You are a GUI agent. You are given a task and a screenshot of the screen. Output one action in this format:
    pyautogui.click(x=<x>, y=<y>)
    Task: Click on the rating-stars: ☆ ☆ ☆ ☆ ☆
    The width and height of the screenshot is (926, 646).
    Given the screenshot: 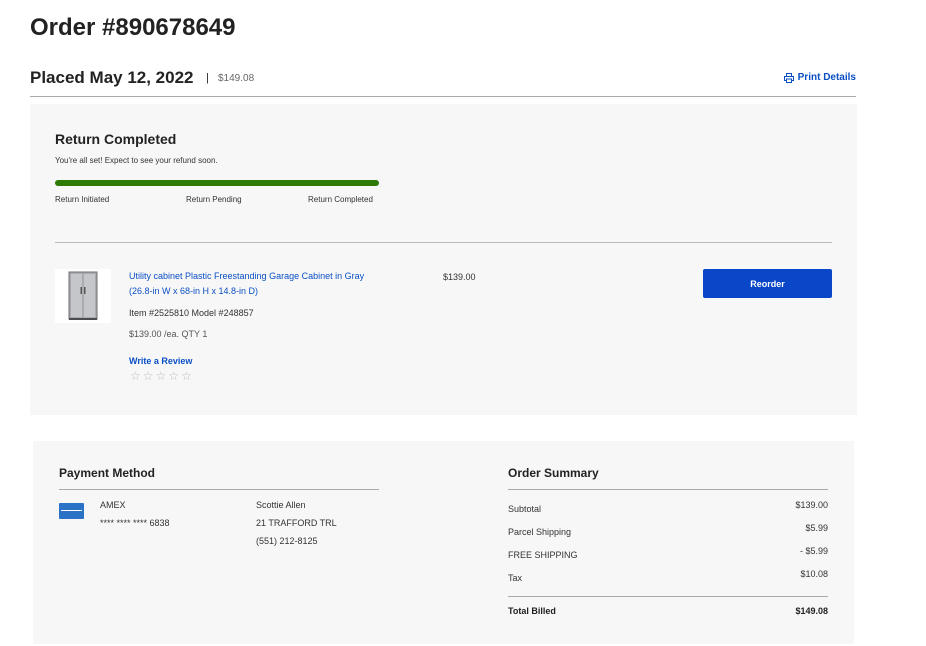 What is the action you would take?
    pyautogui.click(x=161, y=376)
    